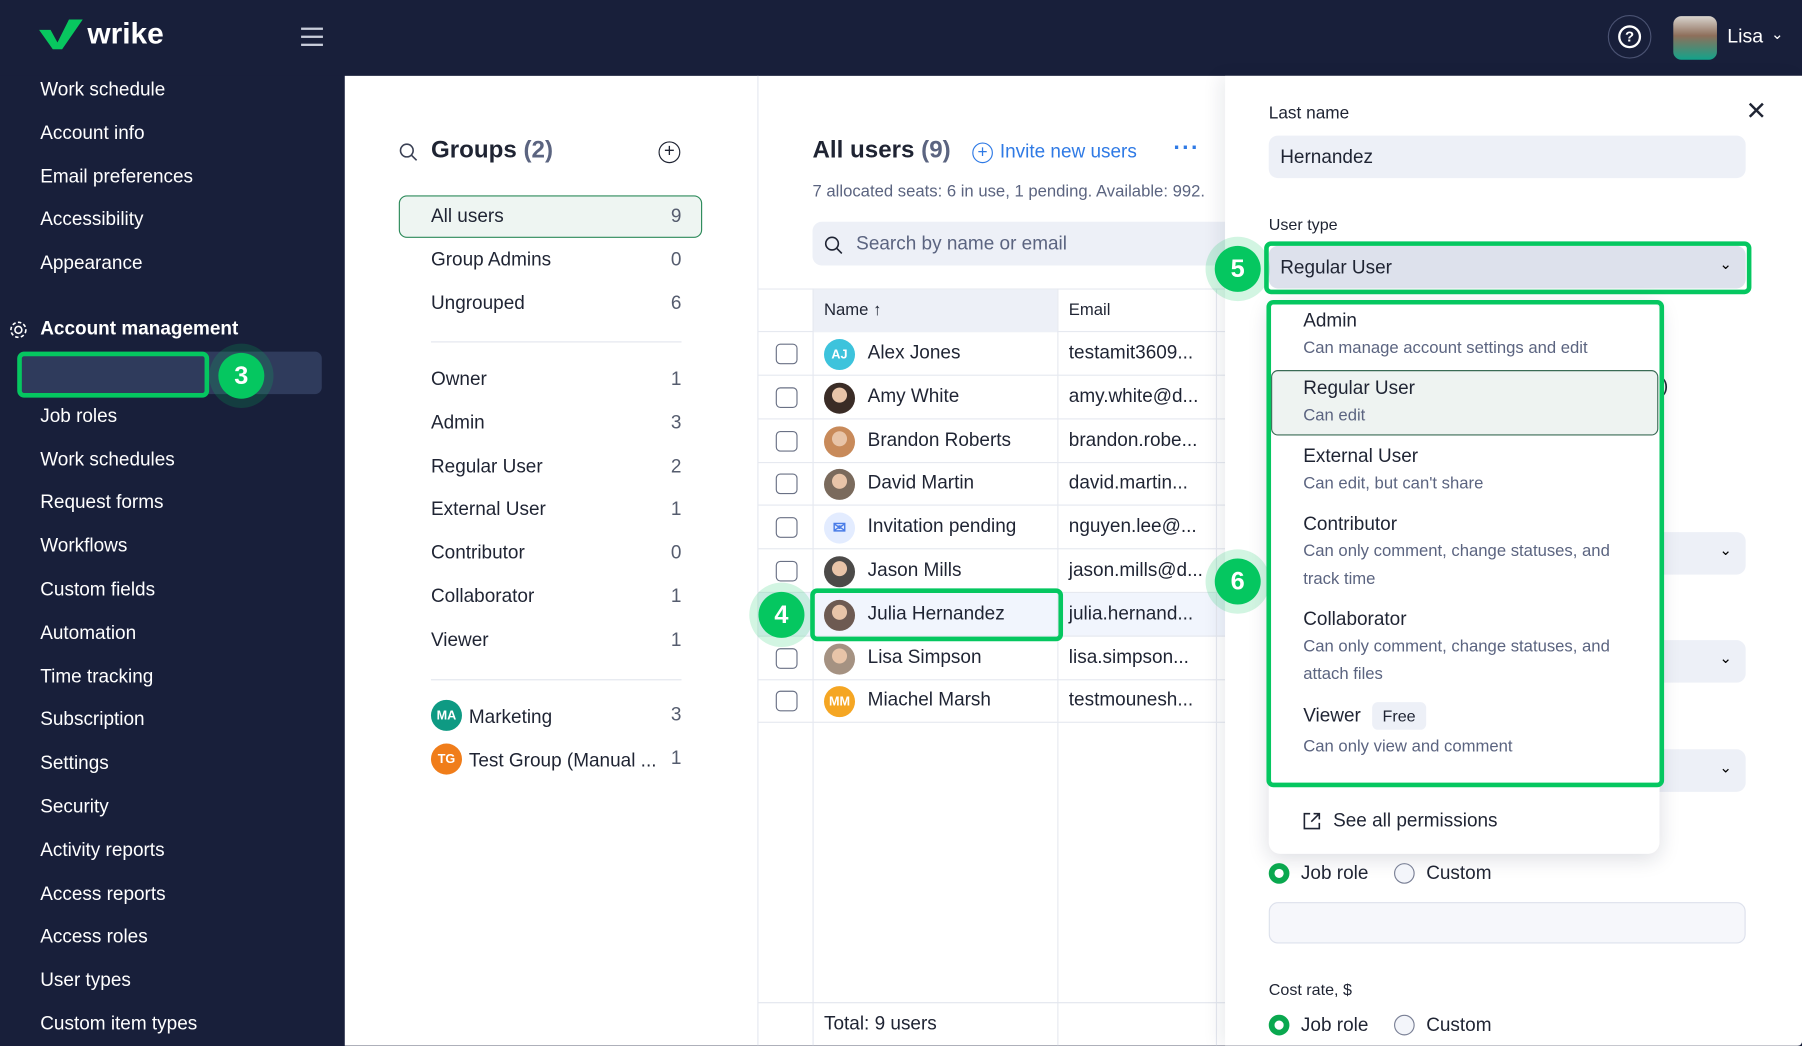 This screenshot has width=1802, height=1046. I want to click on sidebar-item-automation: Automation, so click(88, 634).